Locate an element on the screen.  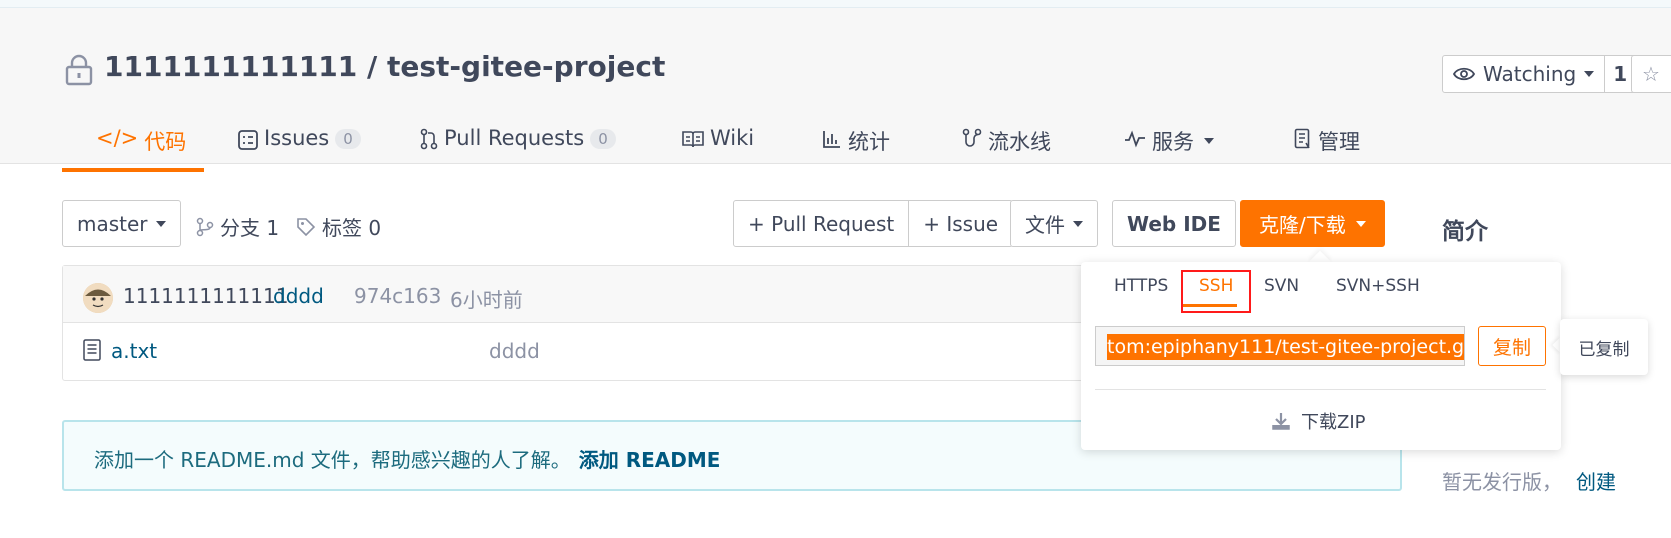
tab-pull-requests: Pull Requests 0 is located at coordinates (518, 146).